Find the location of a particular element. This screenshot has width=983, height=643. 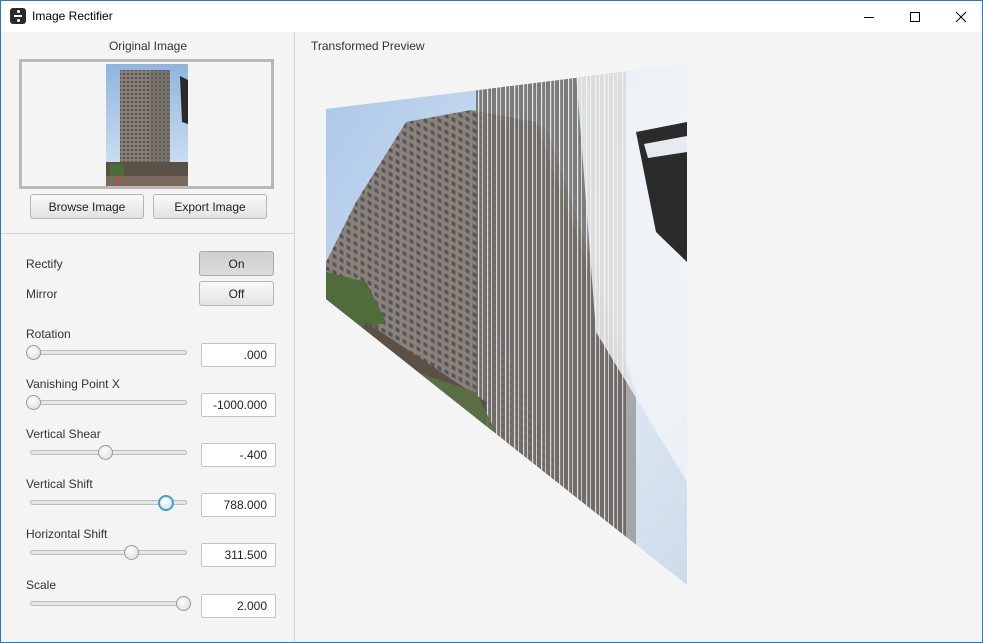

minimize-icon is located at coordinates (869, 17).